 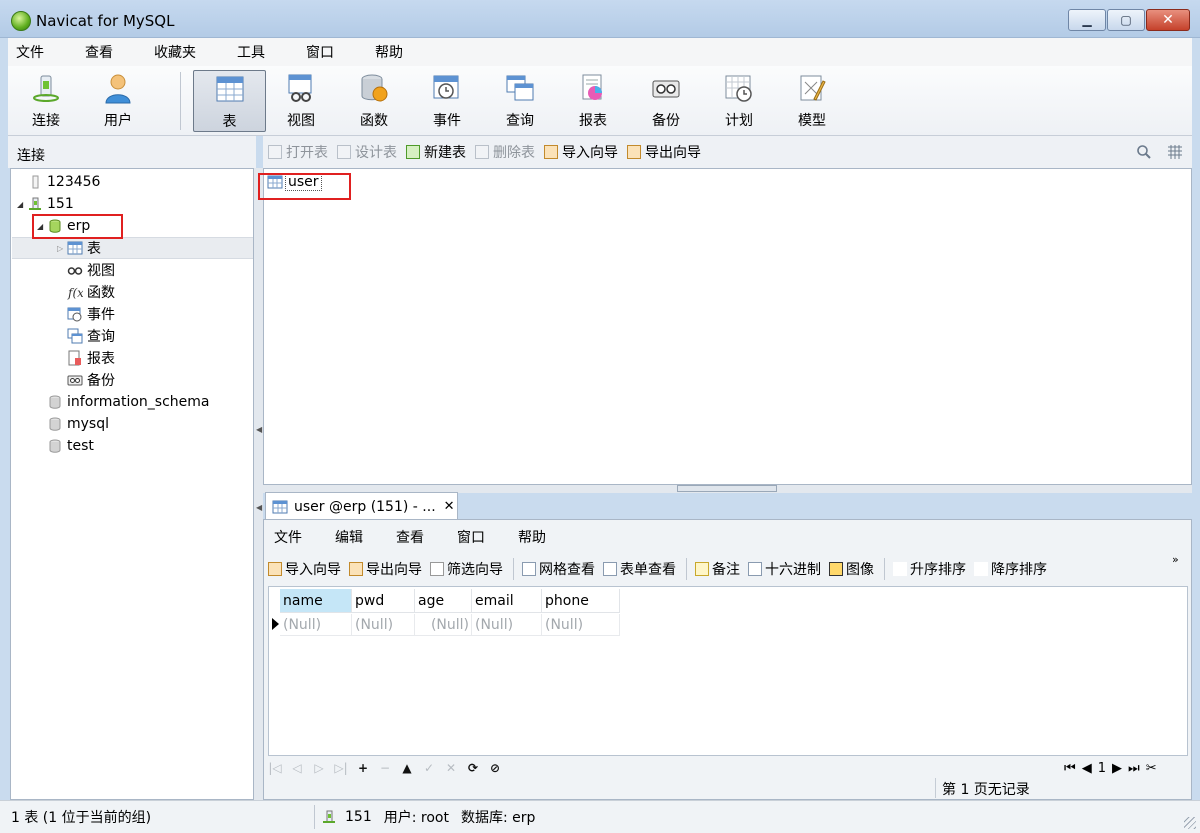 What do you see at coordinates (319, 768) in the screenshot?
I see `next-record-icon: ▷` at bounding box center [319, 768].